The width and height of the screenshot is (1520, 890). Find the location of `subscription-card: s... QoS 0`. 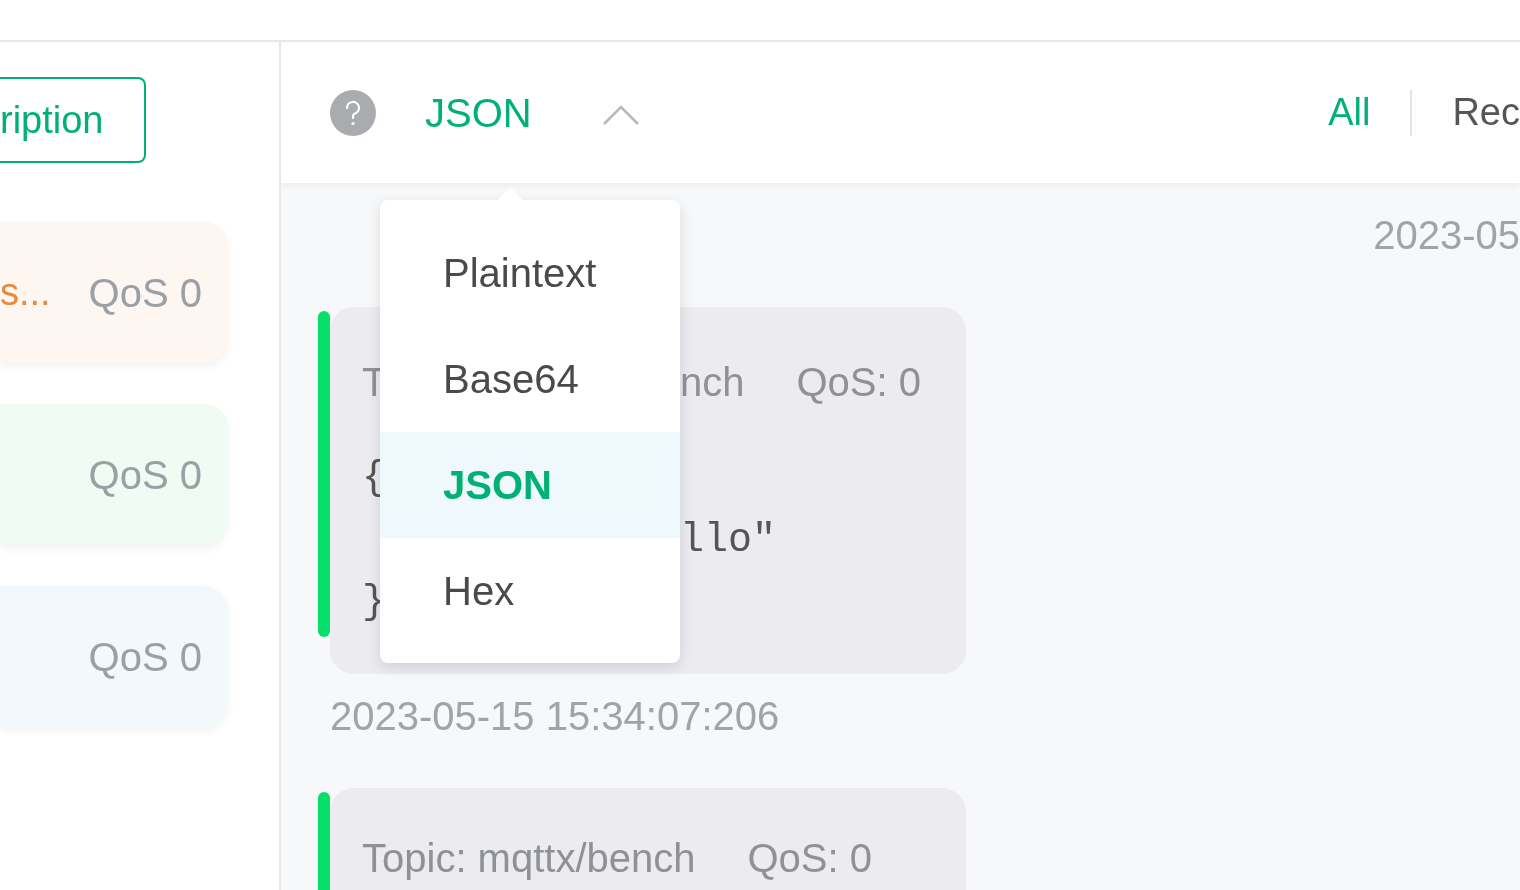

subscription-card: s... QoS 0 is located at coordinates (114, 292).